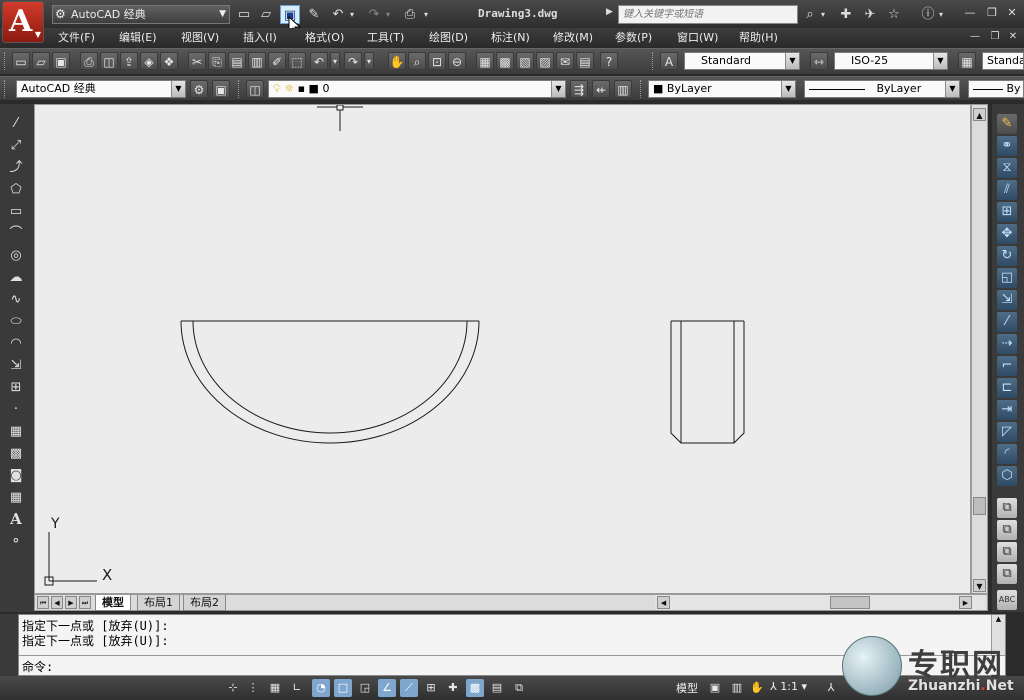  I want to click on extend-icon: ⇢, so click(1007, 344).